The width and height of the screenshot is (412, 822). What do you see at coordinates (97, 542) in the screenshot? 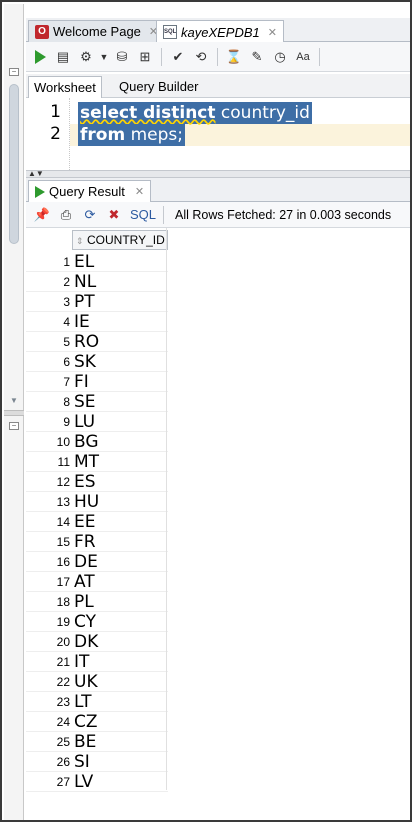
I see `table-row: 15 FR` at bounding box center [97, 542].